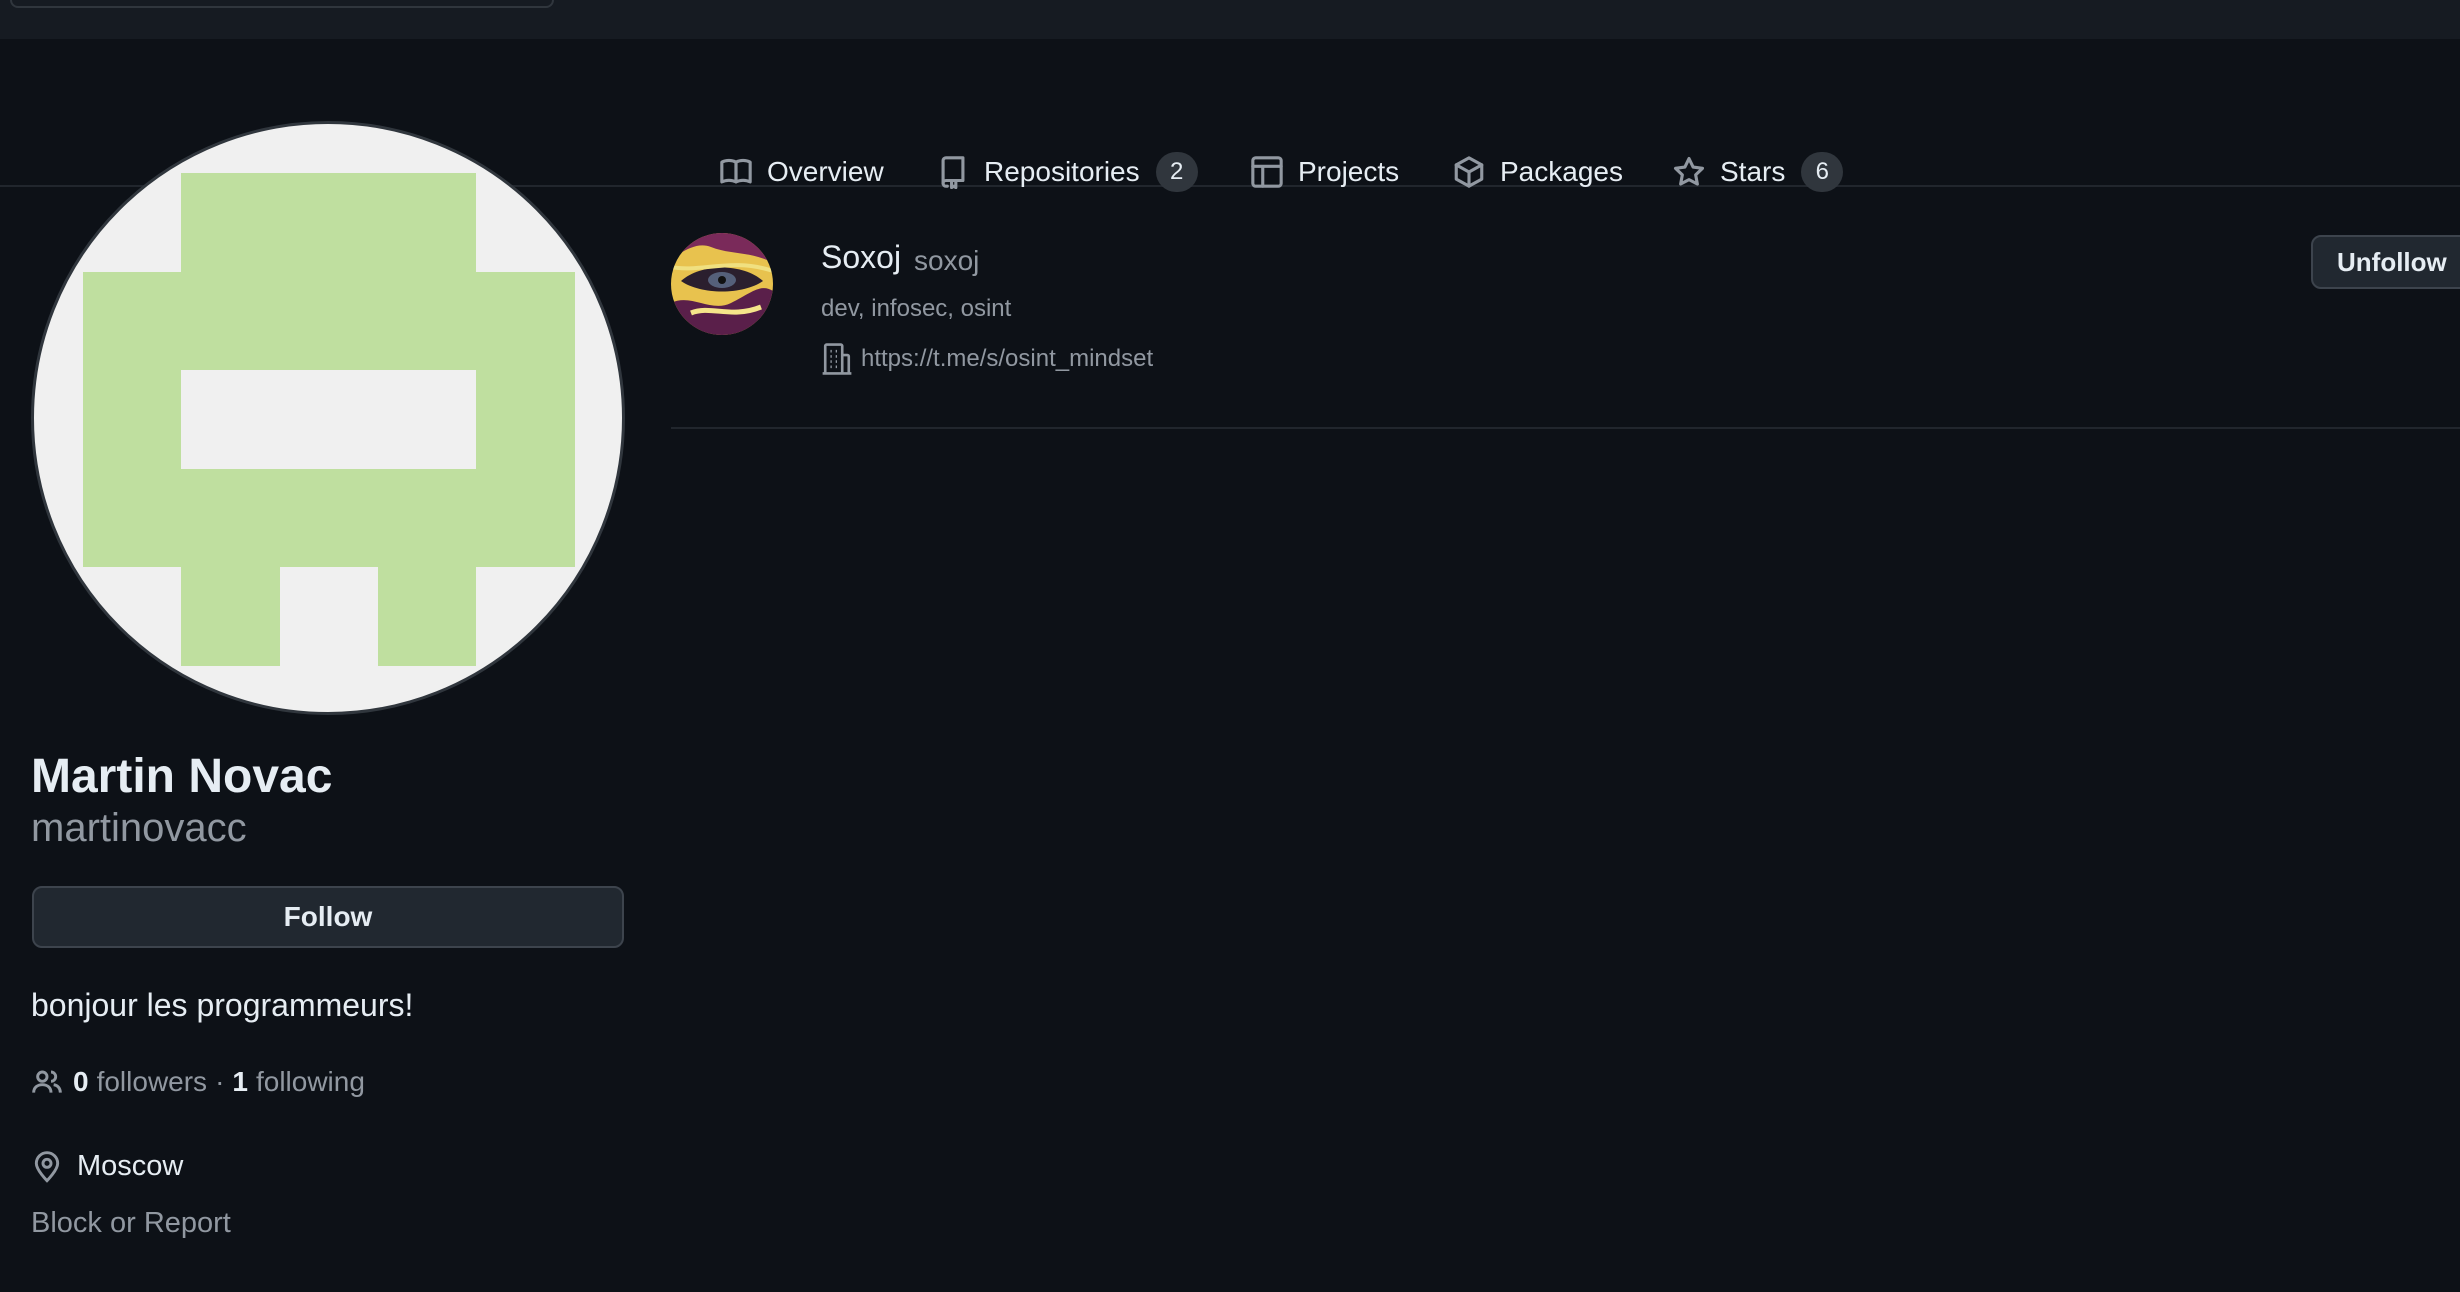  What do you see at coordinates (222, 1005) in the screenshot?
I see `profile-bio: bonjour les programmeurs!` at bounding box center [222, 1005].